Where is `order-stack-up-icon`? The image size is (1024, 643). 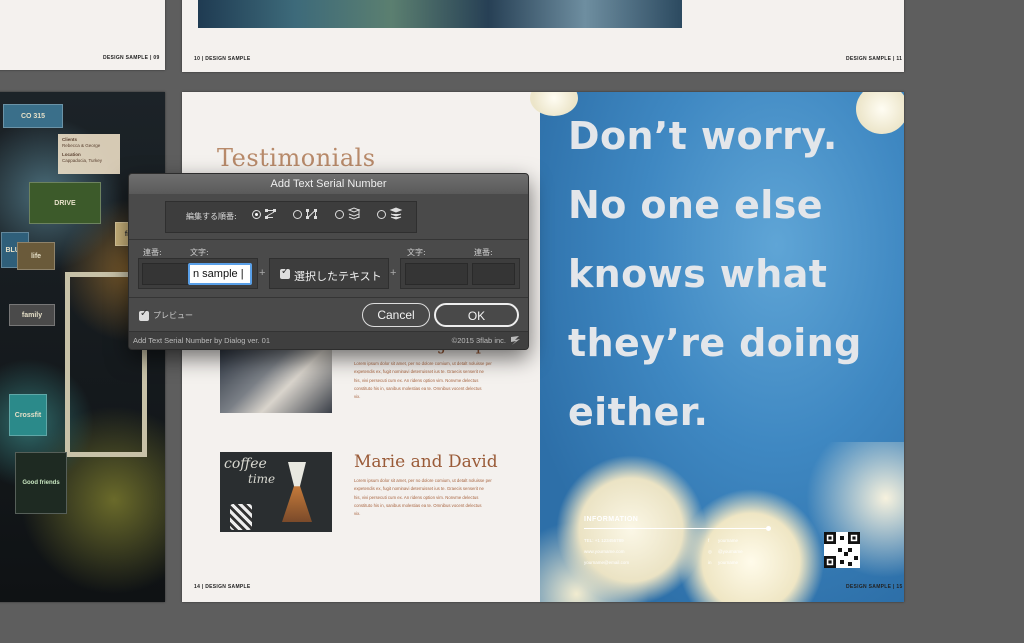
order-stack-up-icon is located at coordinates (396, 213).